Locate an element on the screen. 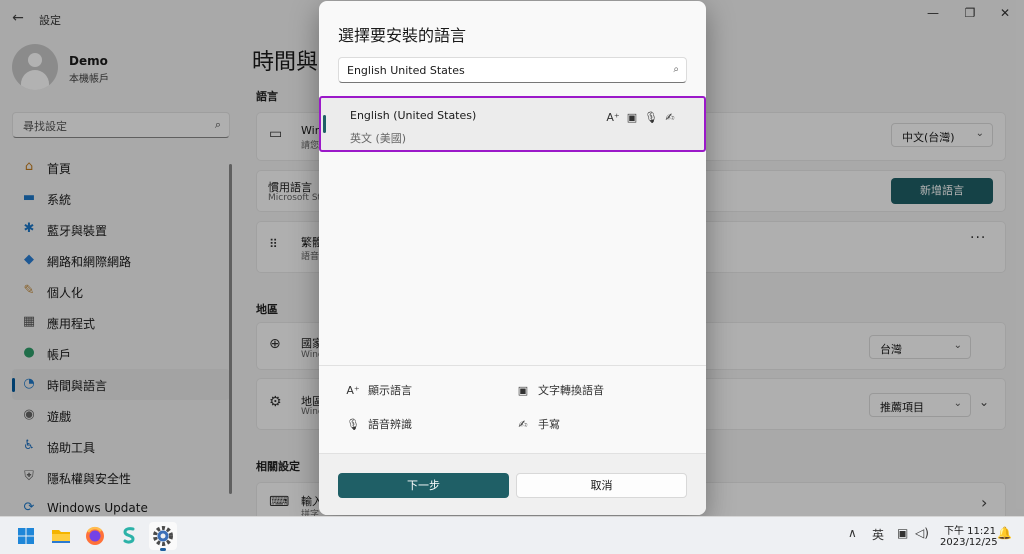 Image resolution: width=1024 pixels, height=554 pixels. legend-speech-recognition: 🎙 語音辨識 is located at coordinates (379, 424).